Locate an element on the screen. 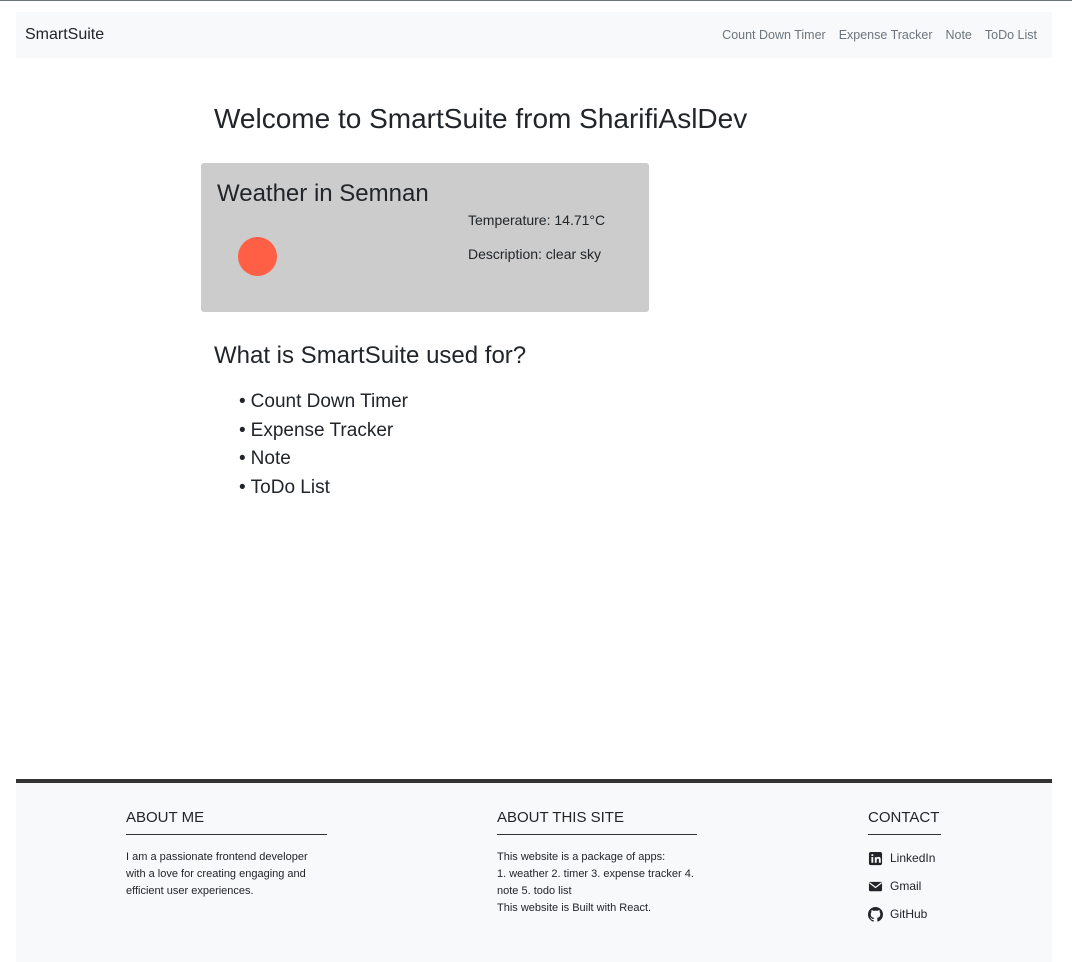 The height and width of the screenshot is (962, 1072). weather-description: Description: clear sky is located at coordinates (535, 254).